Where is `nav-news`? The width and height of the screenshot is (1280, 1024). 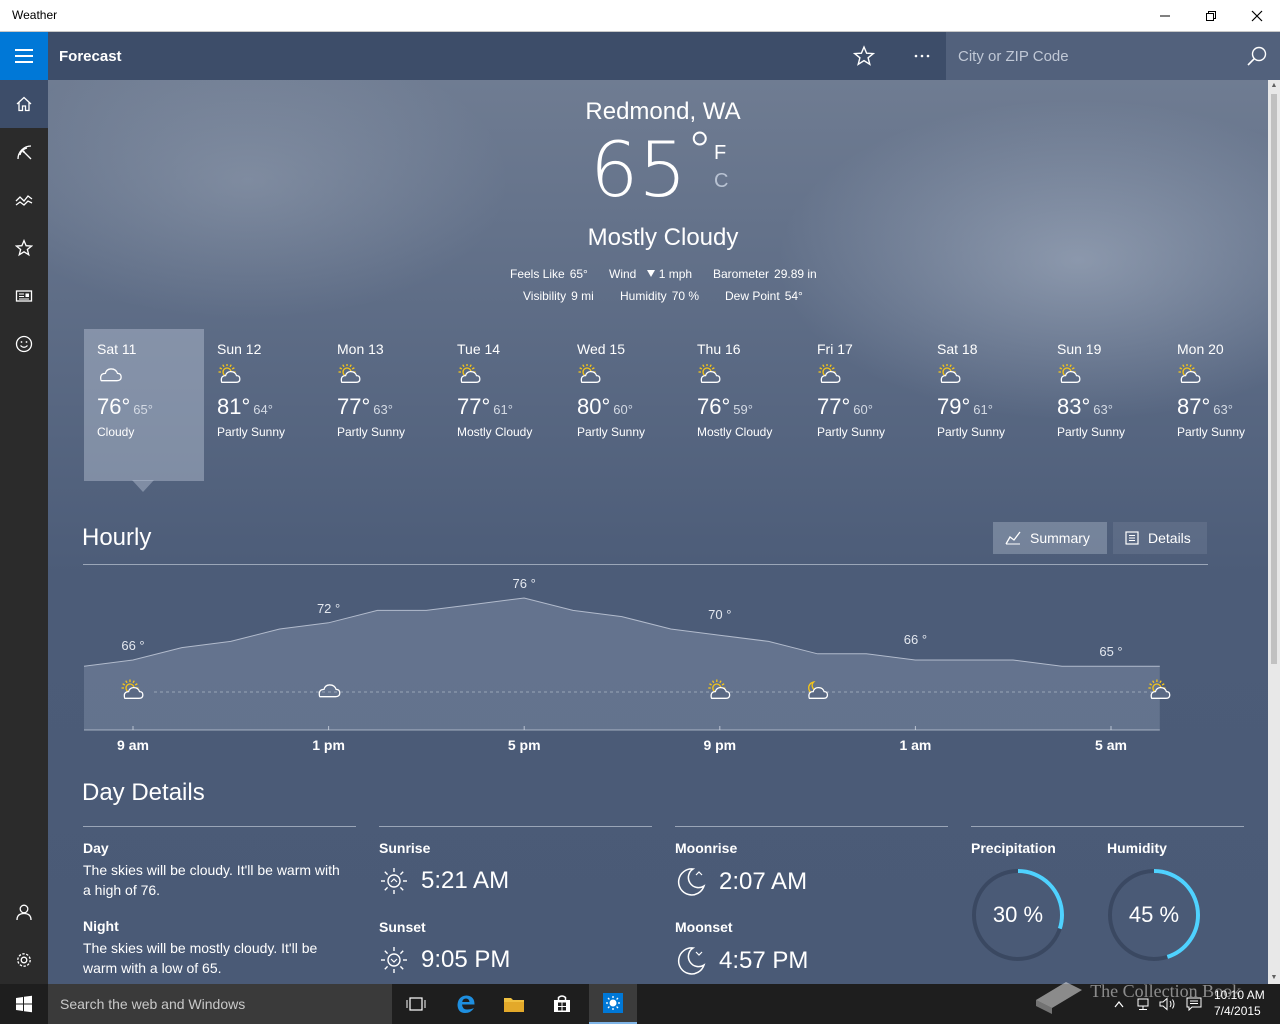
nav-news is located at coordinates (24, 296).